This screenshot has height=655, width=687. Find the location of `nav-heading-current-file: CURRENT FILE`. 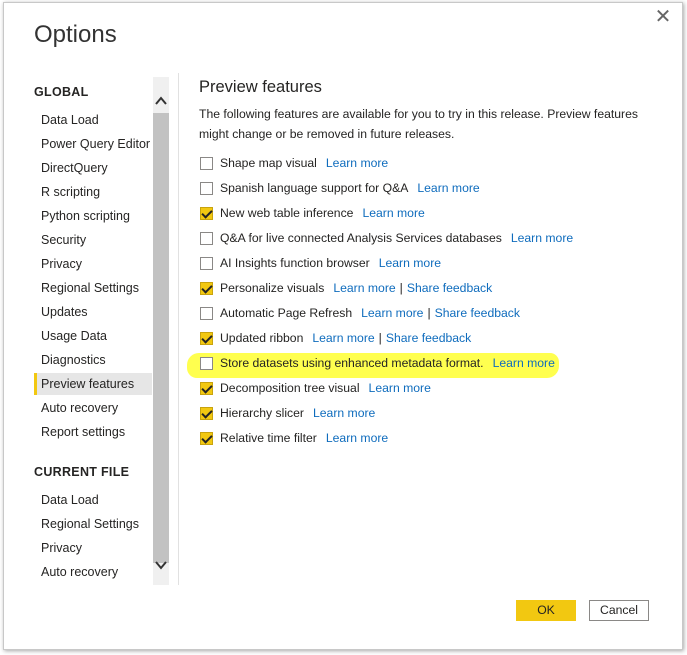

nav-heading-current-file: CURRENT FILE is located at coordinates (82, 472).